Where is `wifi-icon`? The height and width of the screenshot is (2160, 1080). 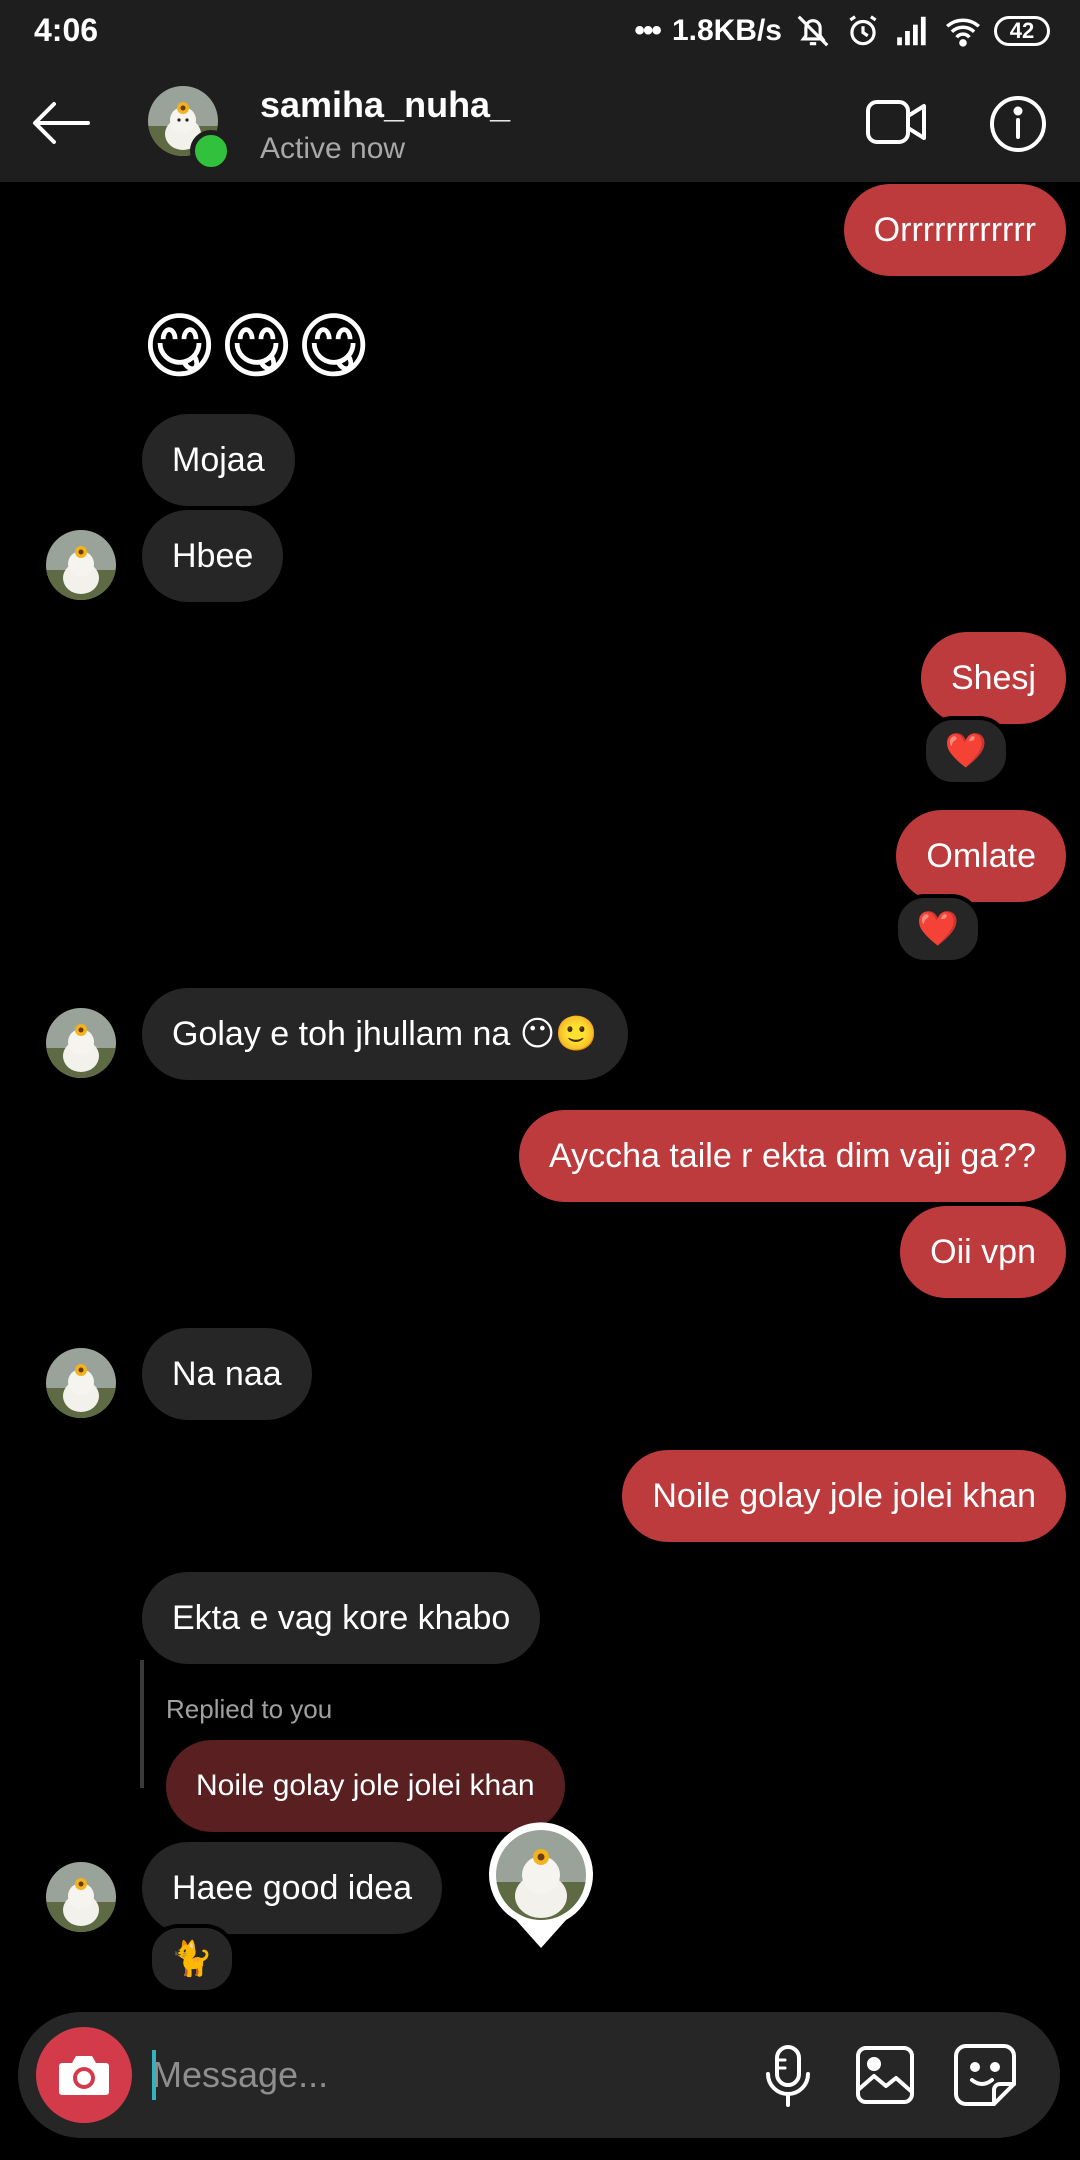
wifi-icon is located at coordinates (963, 32).